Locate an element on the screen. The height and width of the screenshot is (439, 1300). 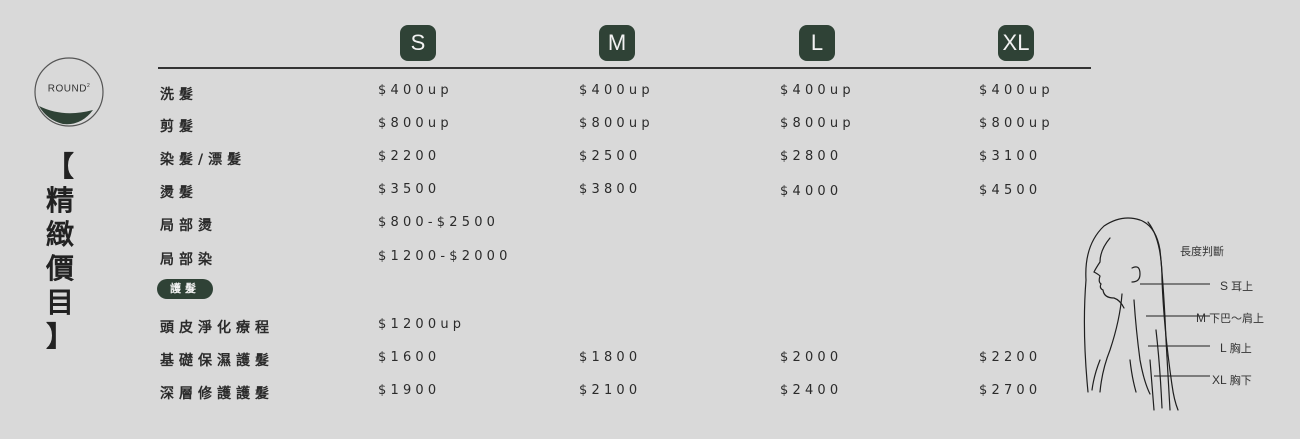
service-name: 深層修護護髮 is located at coordinates (217, 394).